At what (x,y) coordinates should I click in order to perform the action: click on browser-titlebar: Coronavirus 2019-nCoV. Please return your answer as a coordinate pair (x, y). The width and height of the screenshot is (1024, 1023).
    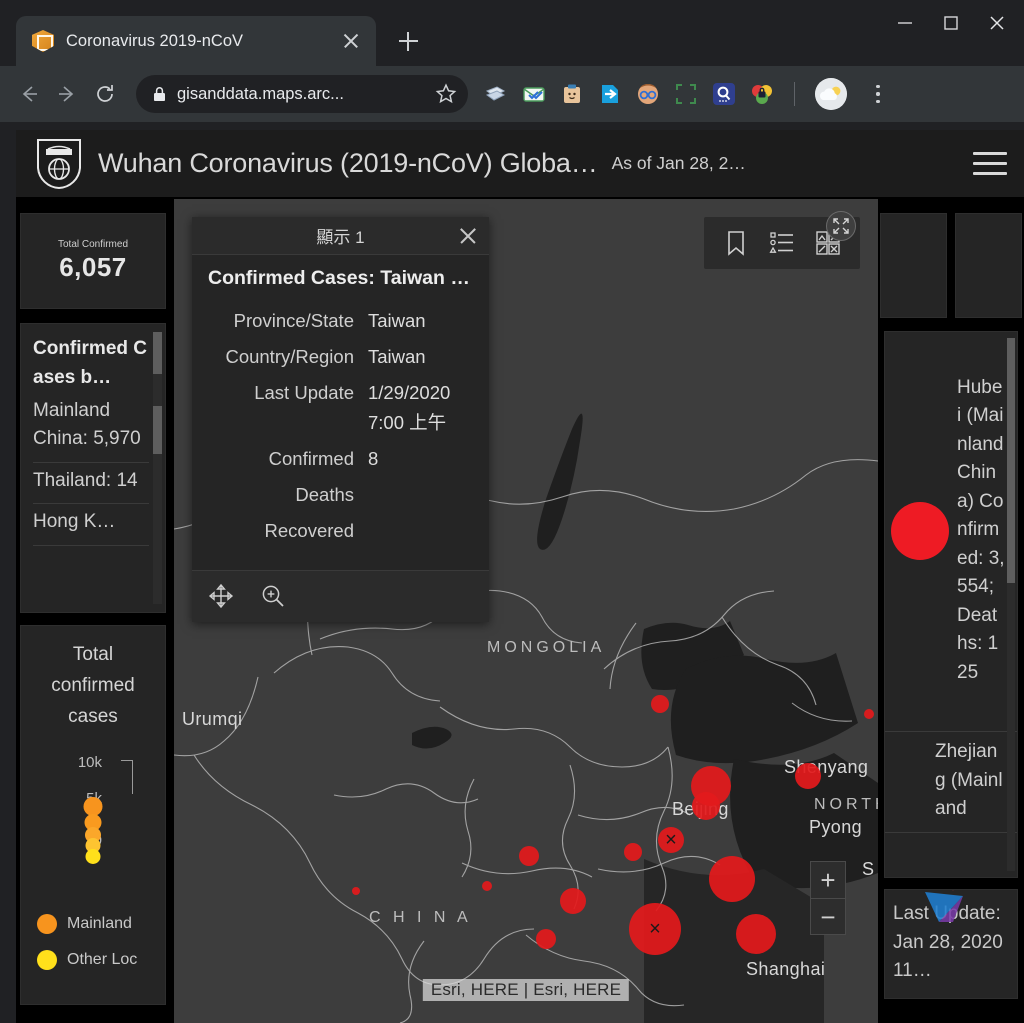
    Looking at the image, I should click on (512, 33).